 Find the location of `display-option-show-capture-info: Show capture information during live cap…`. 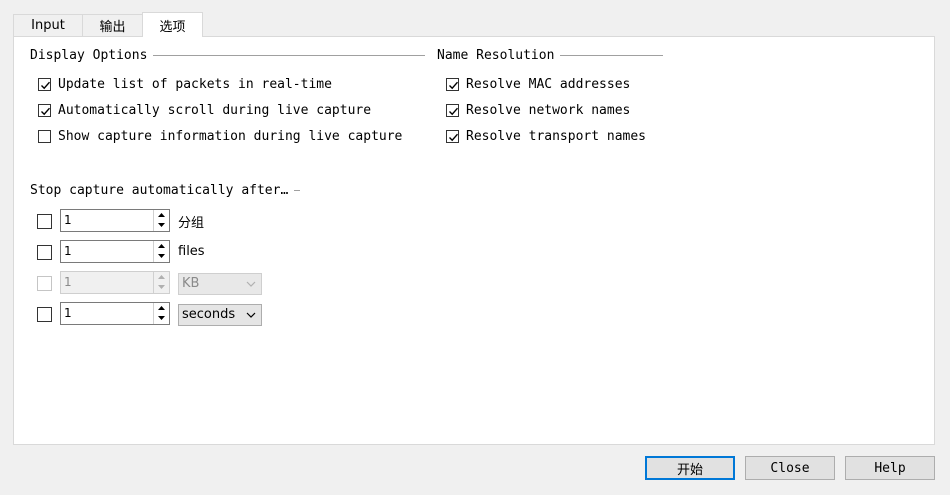

display-option-show-capture-info: Show capture information during live cap… is located at coordinates (220, 136).